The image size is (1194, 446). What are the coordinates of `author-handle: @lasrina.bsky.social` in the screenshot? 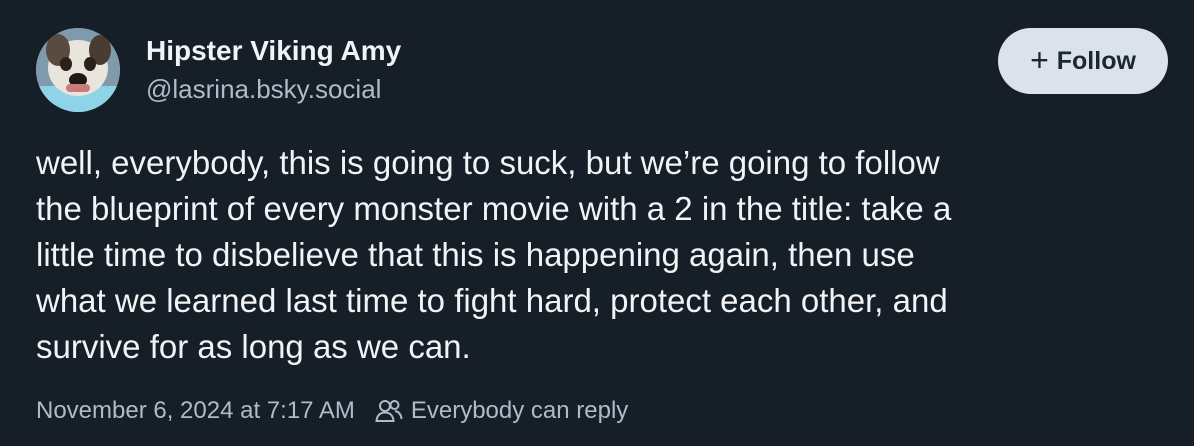 It's located at (273, 89).